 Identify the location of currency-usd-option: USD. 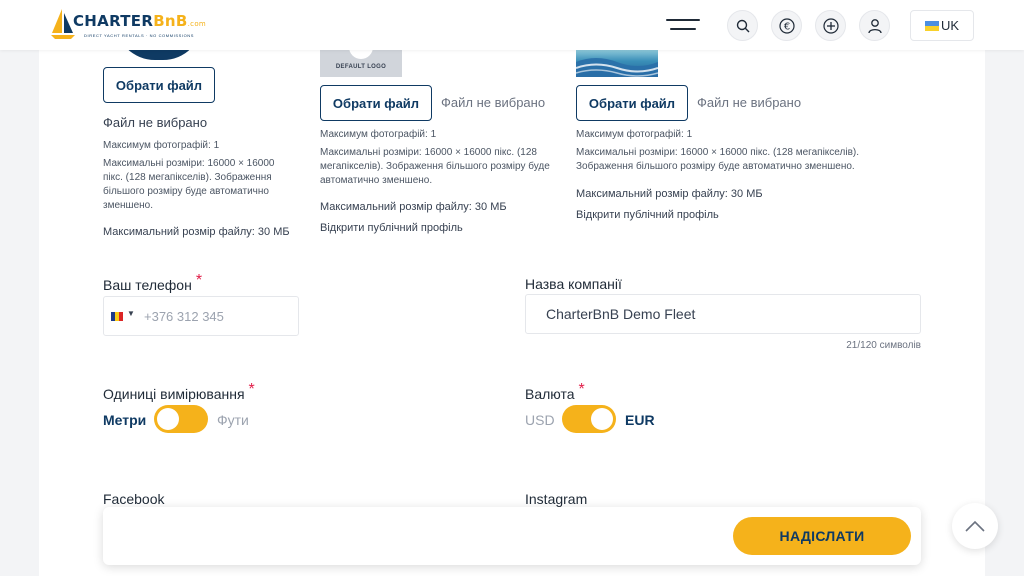
(540, 420).